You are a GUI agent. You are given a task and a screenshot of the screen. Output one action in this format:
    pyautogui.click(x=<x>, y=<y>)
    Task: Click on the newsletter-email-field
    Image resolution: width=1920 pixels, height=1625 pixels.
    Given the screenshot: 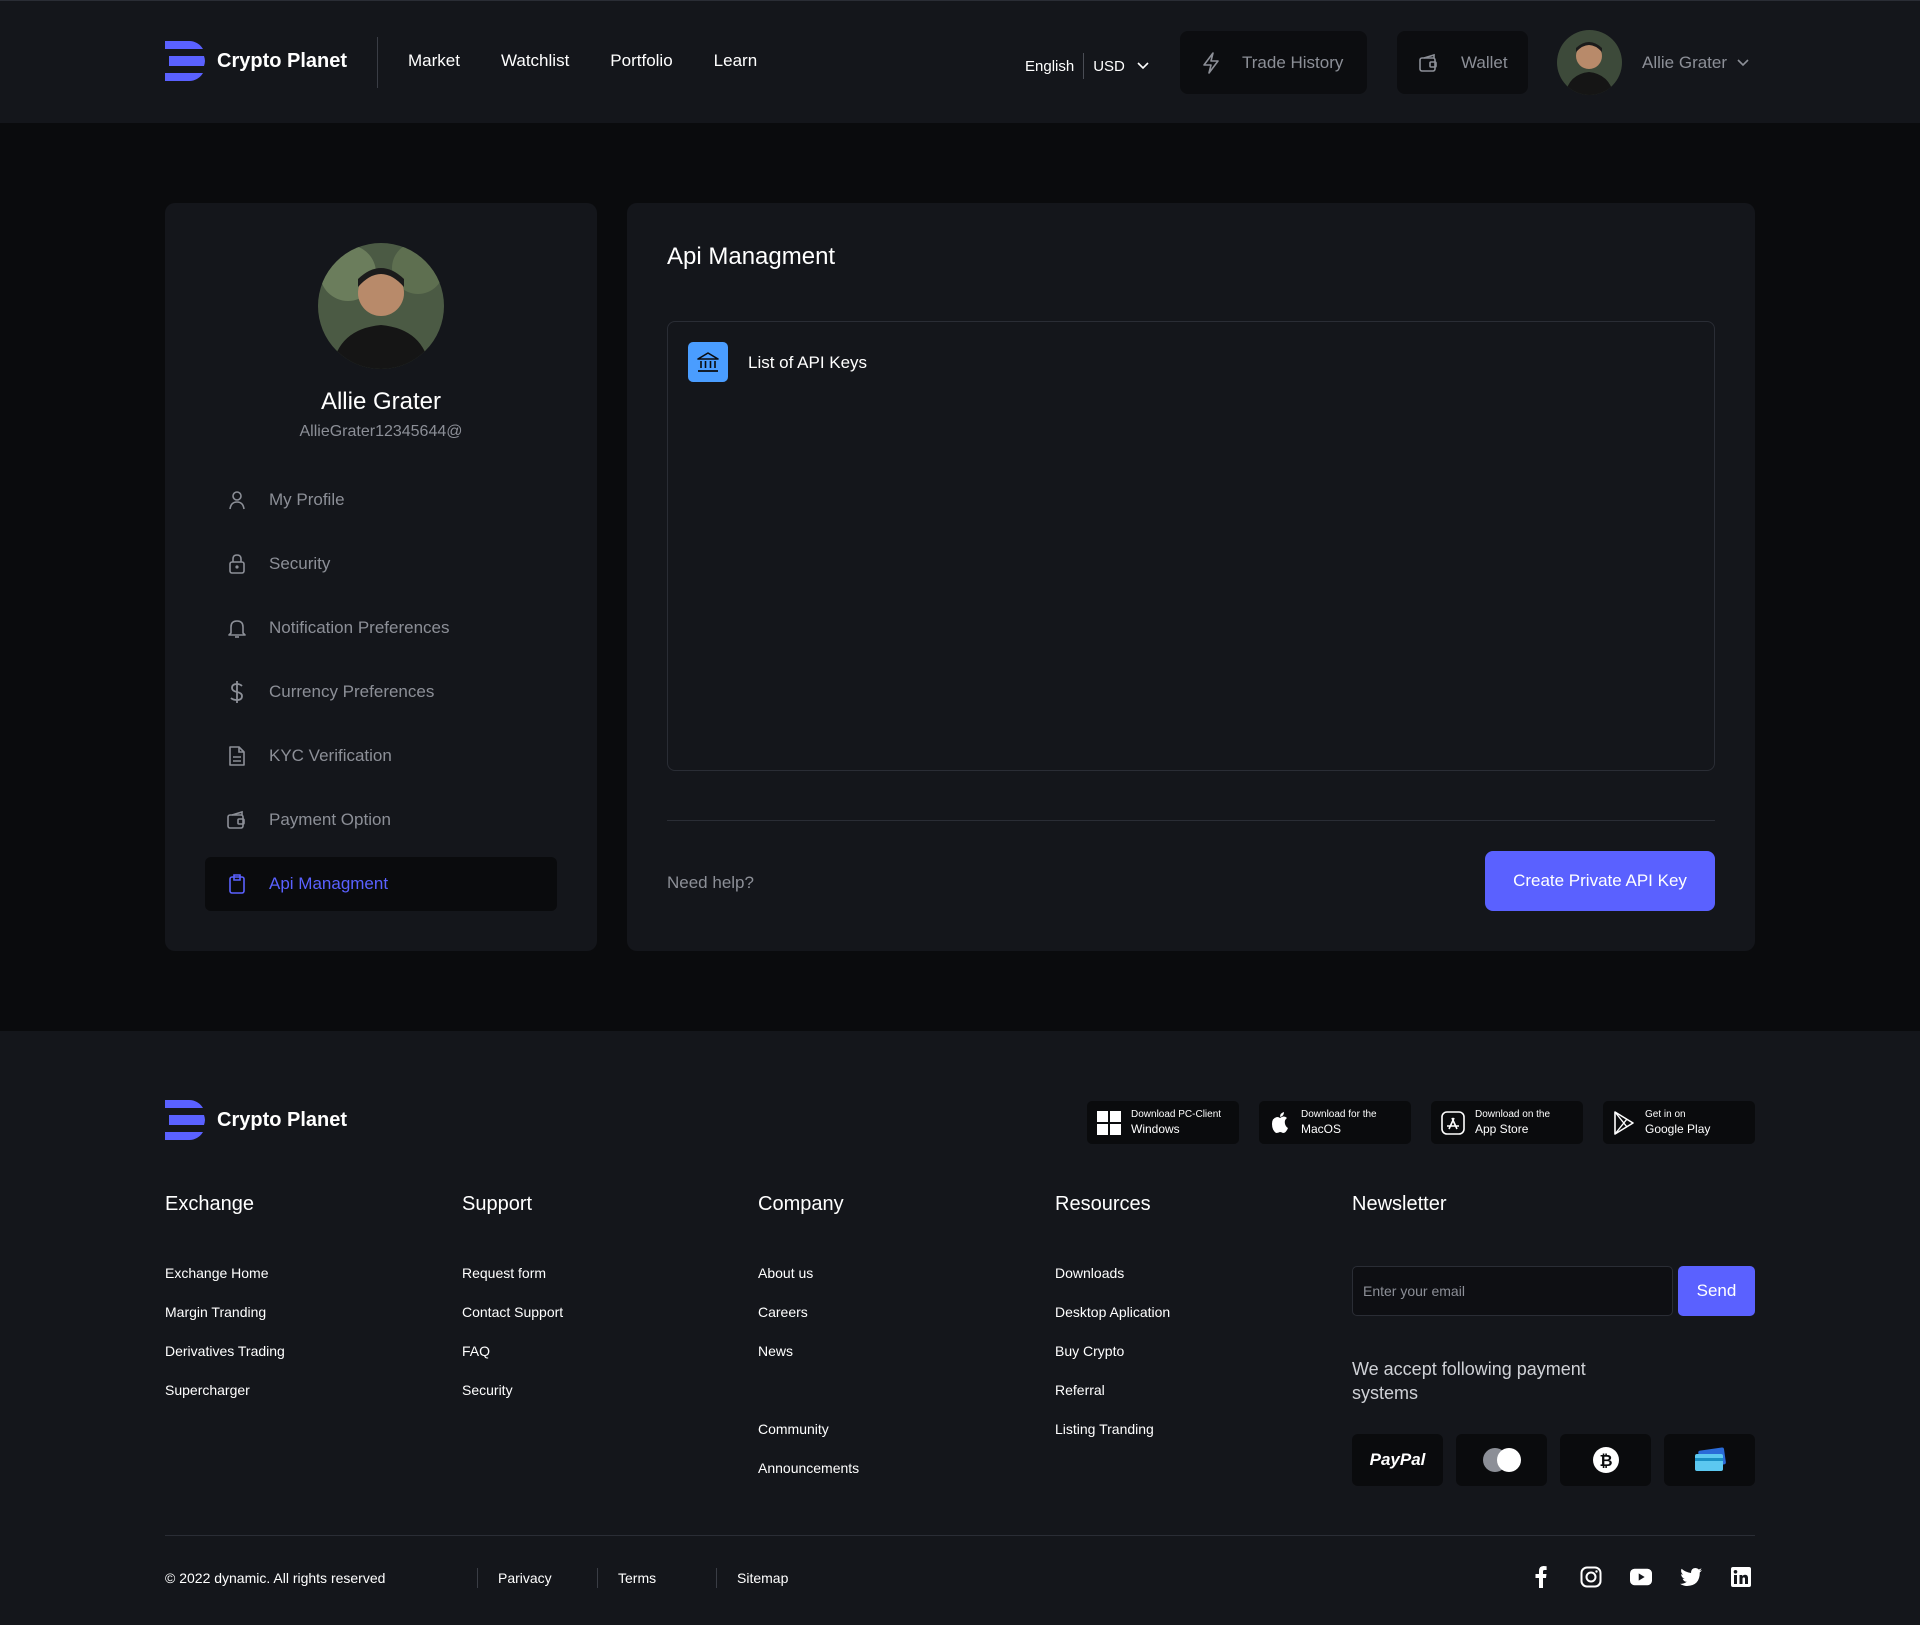 What is the action you would take?
    pyautogui.click(x=1512, y=1291)
    